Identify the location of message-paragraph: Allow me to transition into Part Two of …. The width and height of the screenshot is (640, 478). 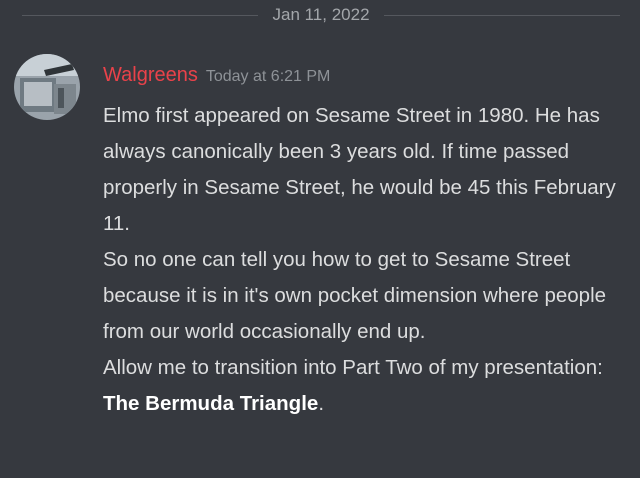
(363, 386).